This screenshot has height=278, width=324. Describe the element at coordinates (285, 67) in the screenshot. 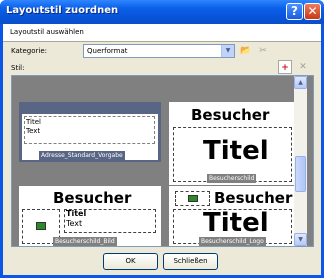

I see `add-style-icon: +` at that location.